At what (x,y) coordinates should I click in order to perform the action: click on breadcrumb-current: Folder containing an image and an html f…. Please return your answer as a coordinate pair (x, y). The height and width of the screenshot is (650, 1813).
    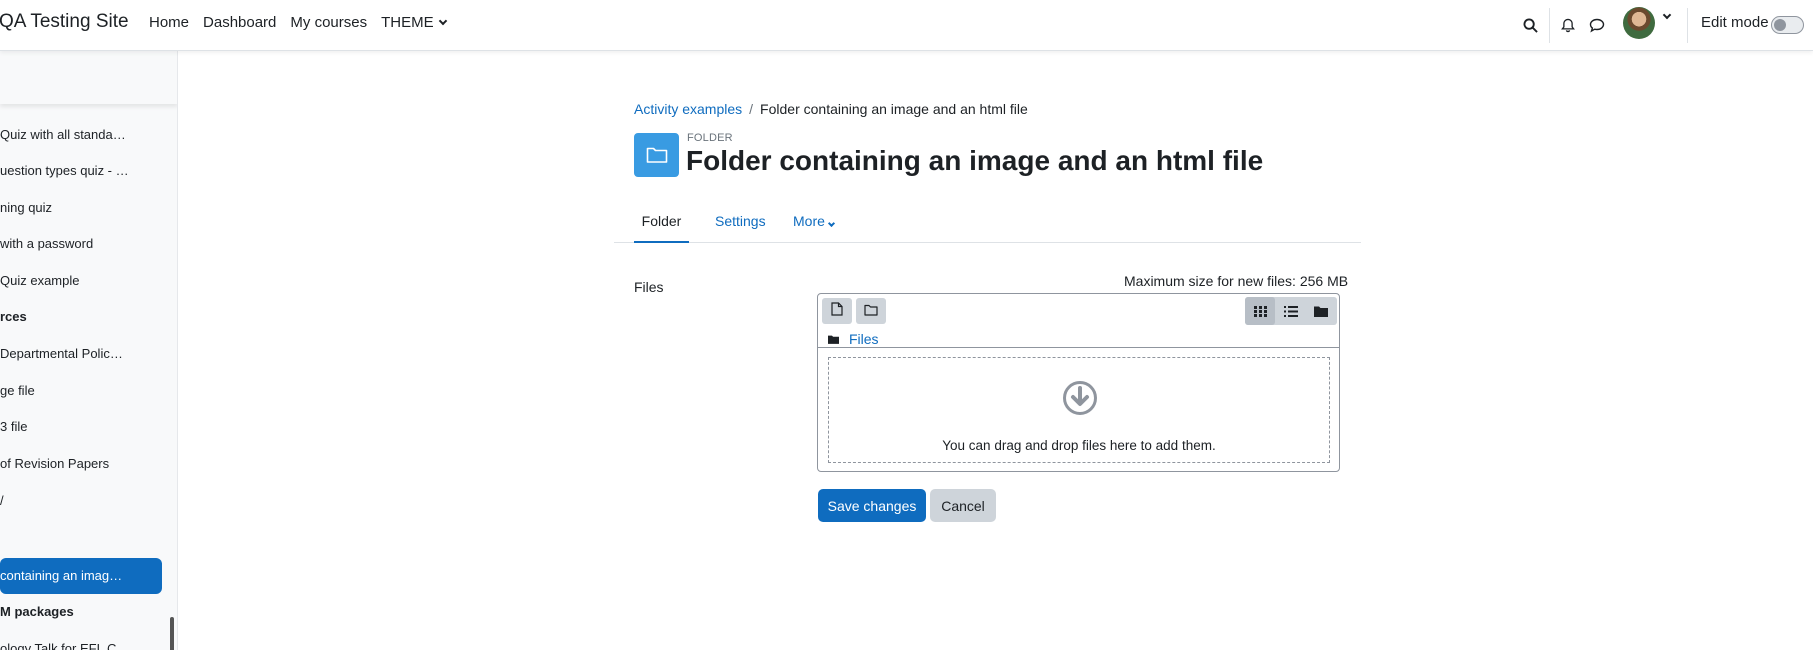
    Looking at the image, I should click on (894, 109).